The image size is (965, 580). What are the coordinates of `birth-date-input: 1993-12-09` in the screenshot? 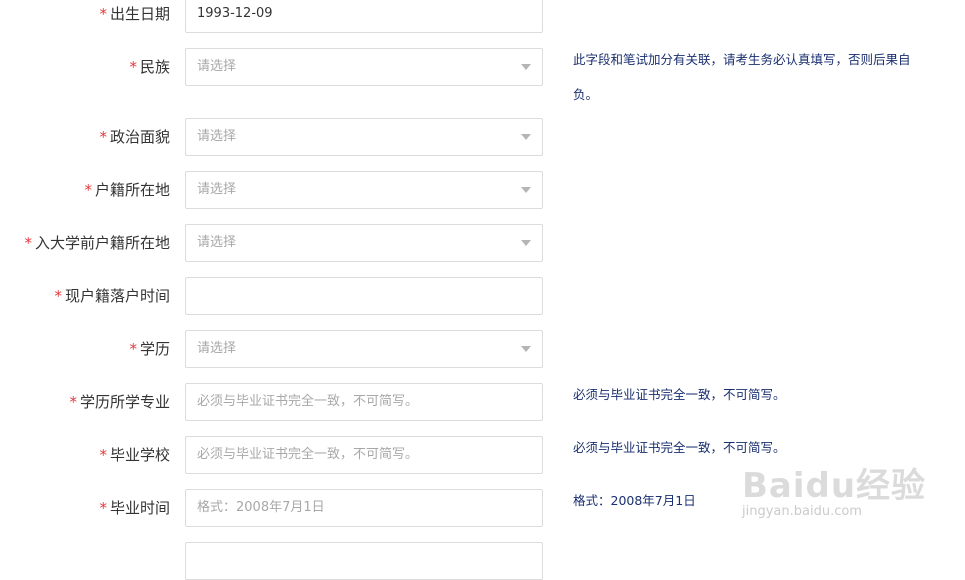 It's located at (364, 16).